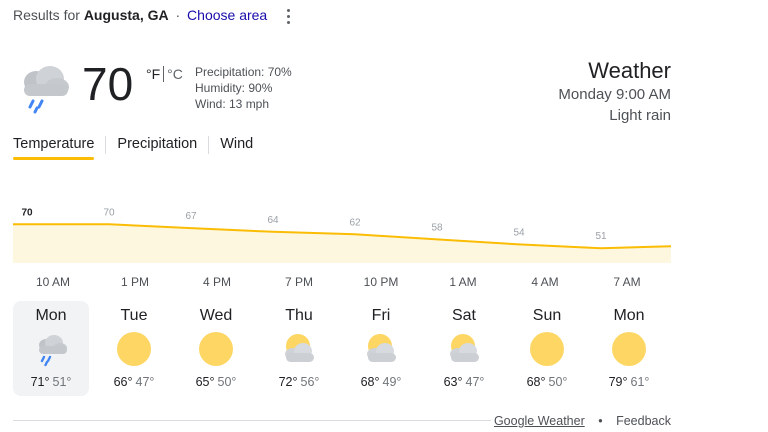  I want to click on datetime-label: Monday 9:00 AM, so click(614, 94).